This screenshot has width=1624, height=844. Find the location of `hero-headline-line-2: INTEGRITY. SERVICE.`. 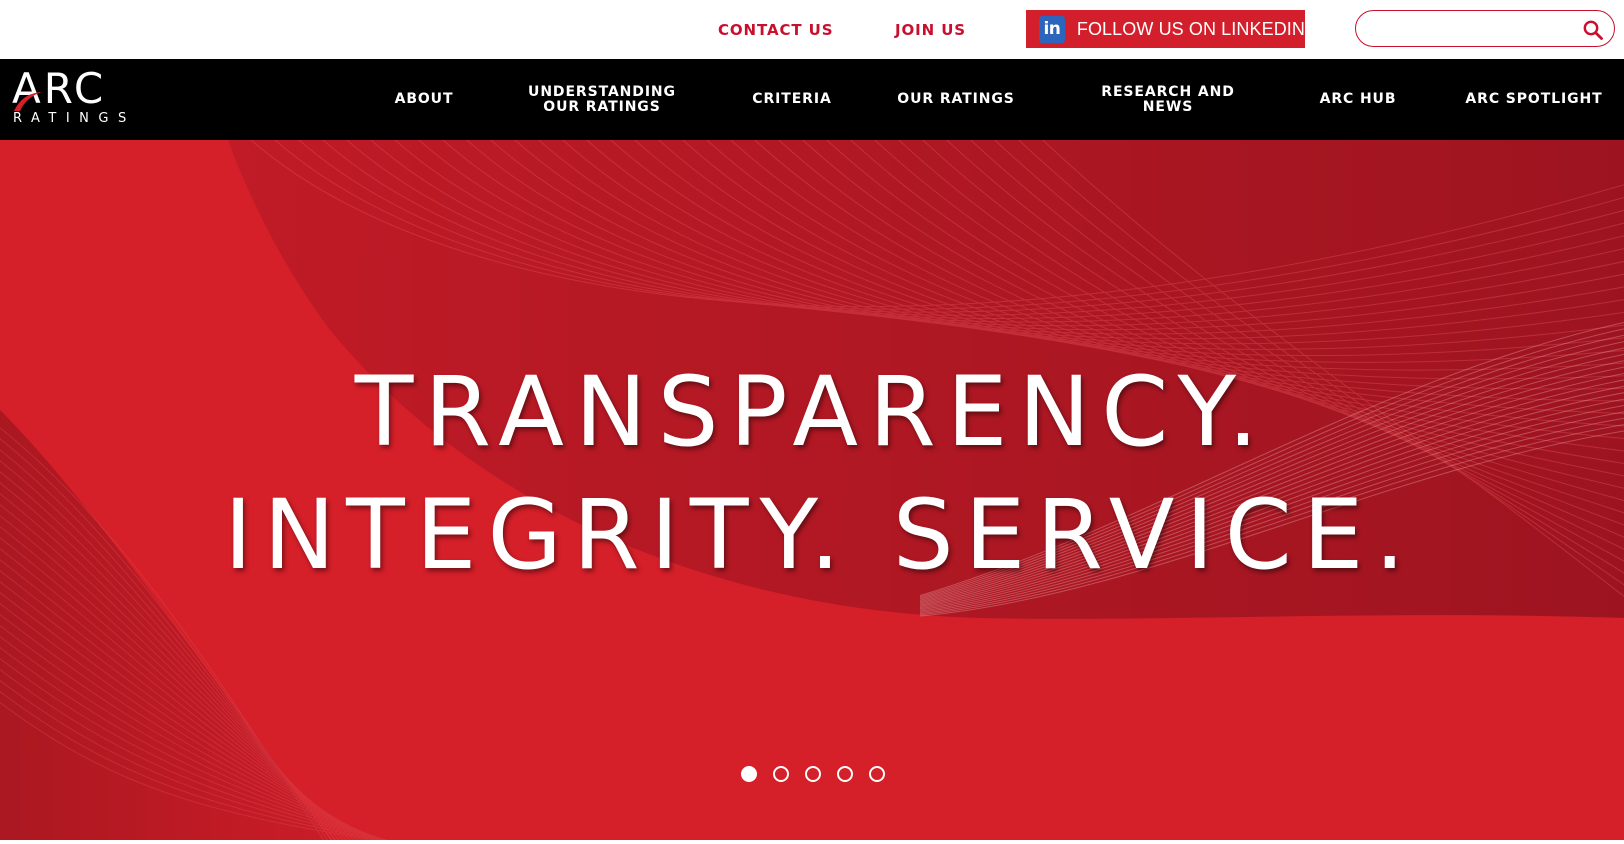

hero-headline-line-2: INTEGRITY. SERVICE. is located at coordinates (820, 535).